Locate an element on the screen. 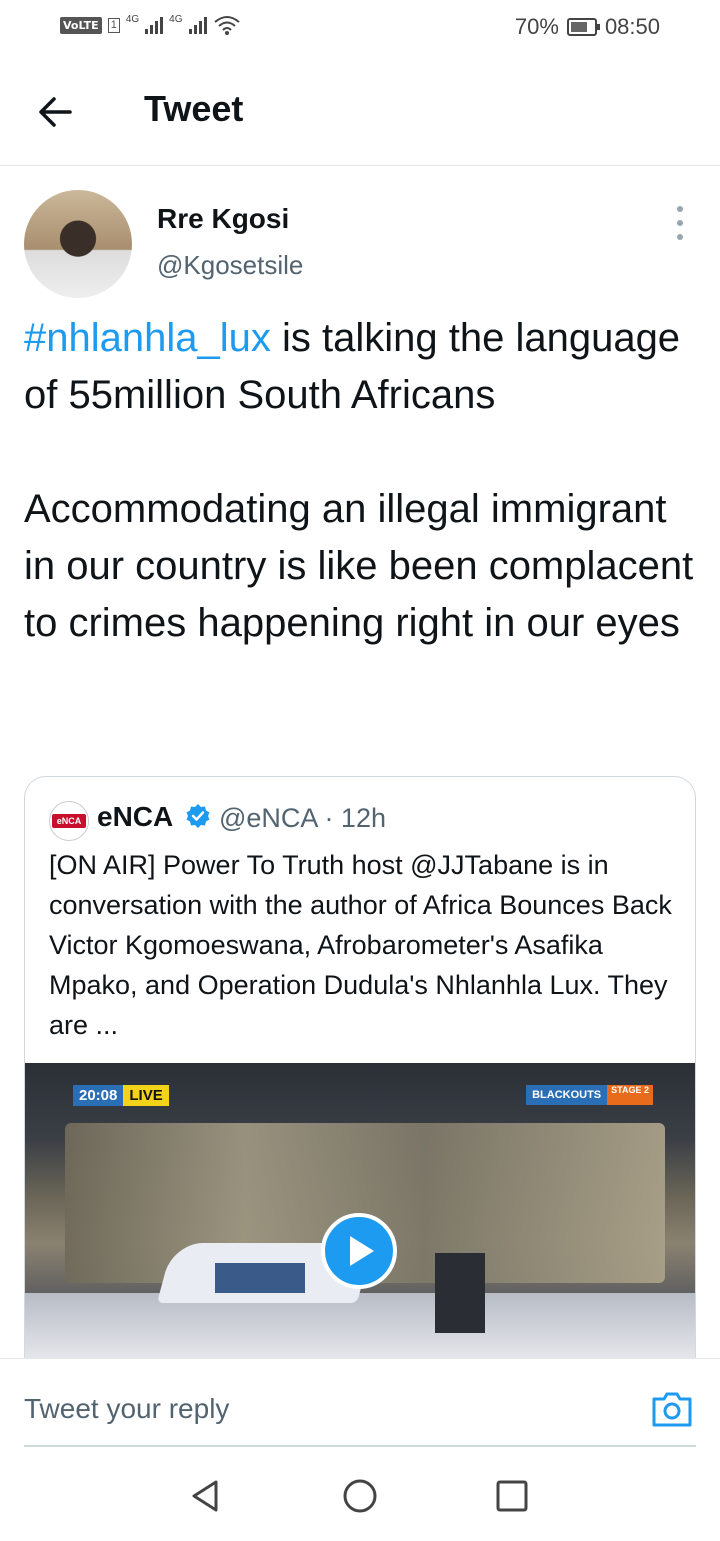 This screenshot has width=720, height=1541. hashtag-link: #nhlanhla_lux is located at coordinates (147, 338).